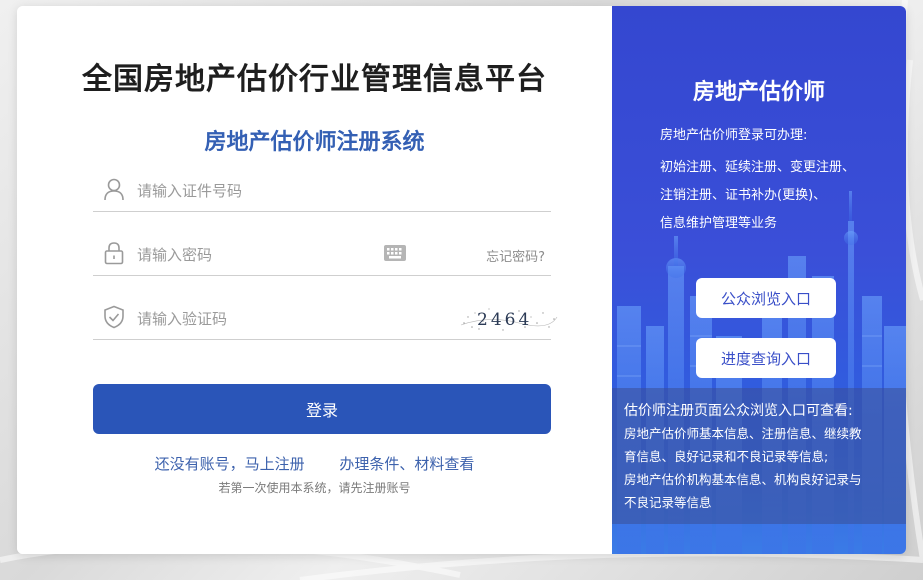 The image size is (923, 580). Describe the element at coordinates (314, 463) in the screenshot. I see `auxiliary-links: 还没有账号，马上注册 办理条件、材料查看` at that location.